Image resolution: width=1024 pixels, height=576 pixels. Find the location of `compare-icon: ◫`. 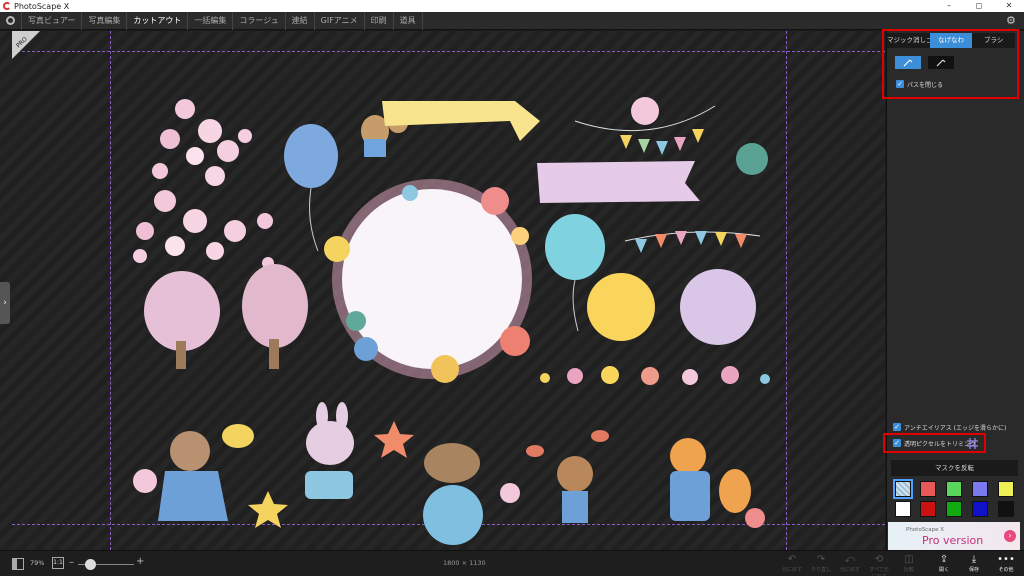

compare-icon: ◫ is located at coordinates (909, 559).